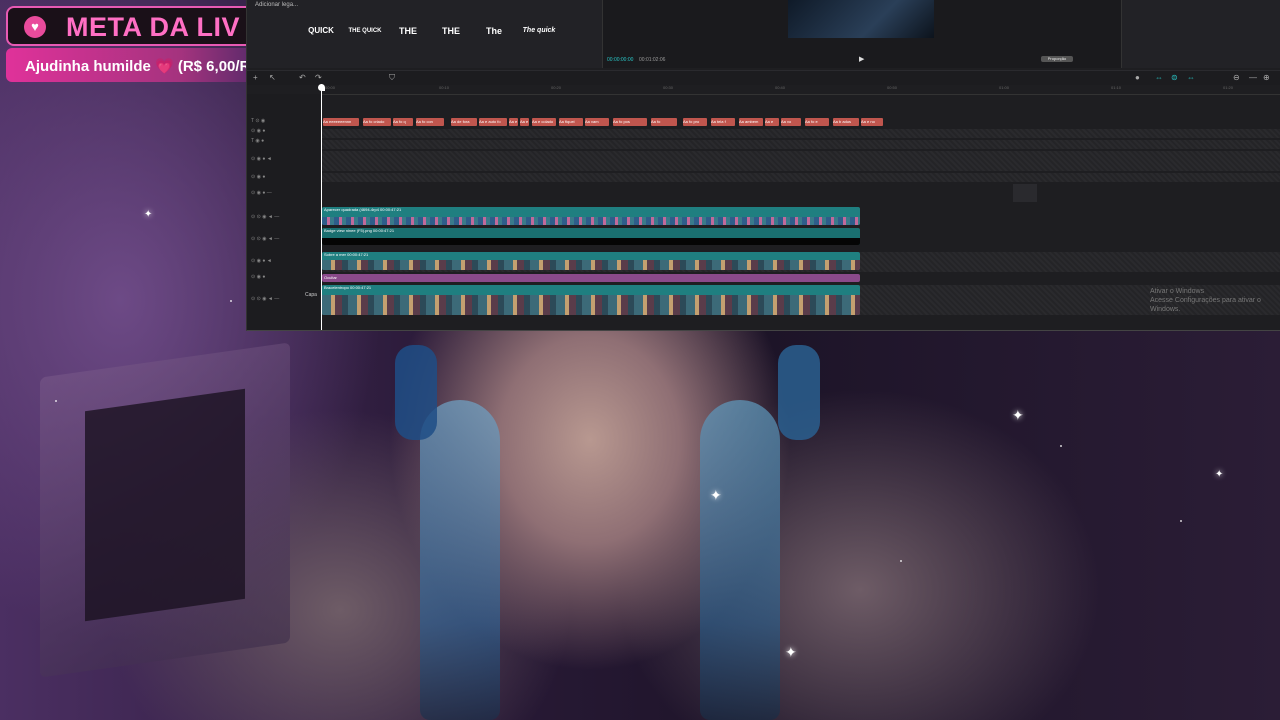 The width and height of the screenshot is (1280, 720). Describe the element at coordinates (464, 122) in the screenshot. I see `caption-clip: Aa de fora` at that location.